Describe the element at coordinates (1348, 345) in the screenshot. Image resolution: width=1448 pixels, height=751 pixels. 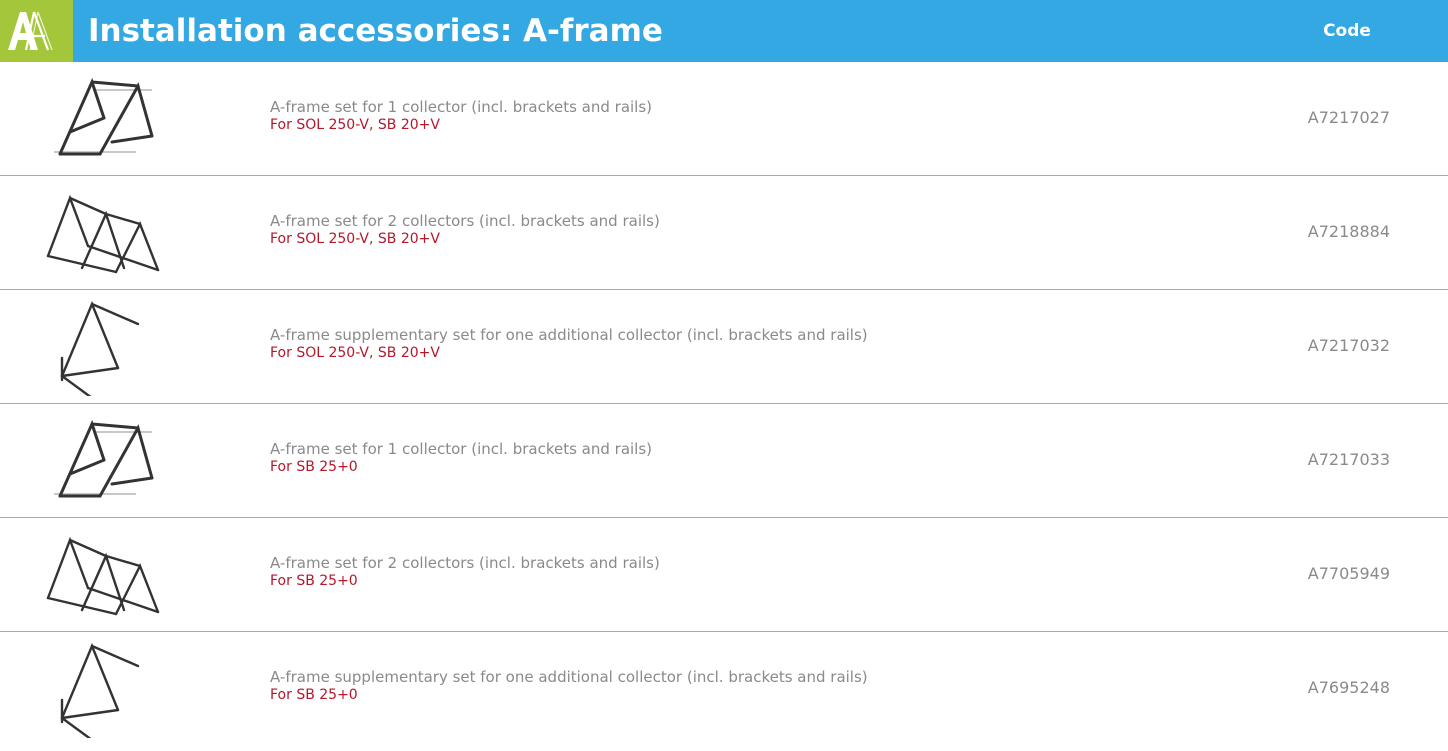
I see `product-code: A7217032` at that location.